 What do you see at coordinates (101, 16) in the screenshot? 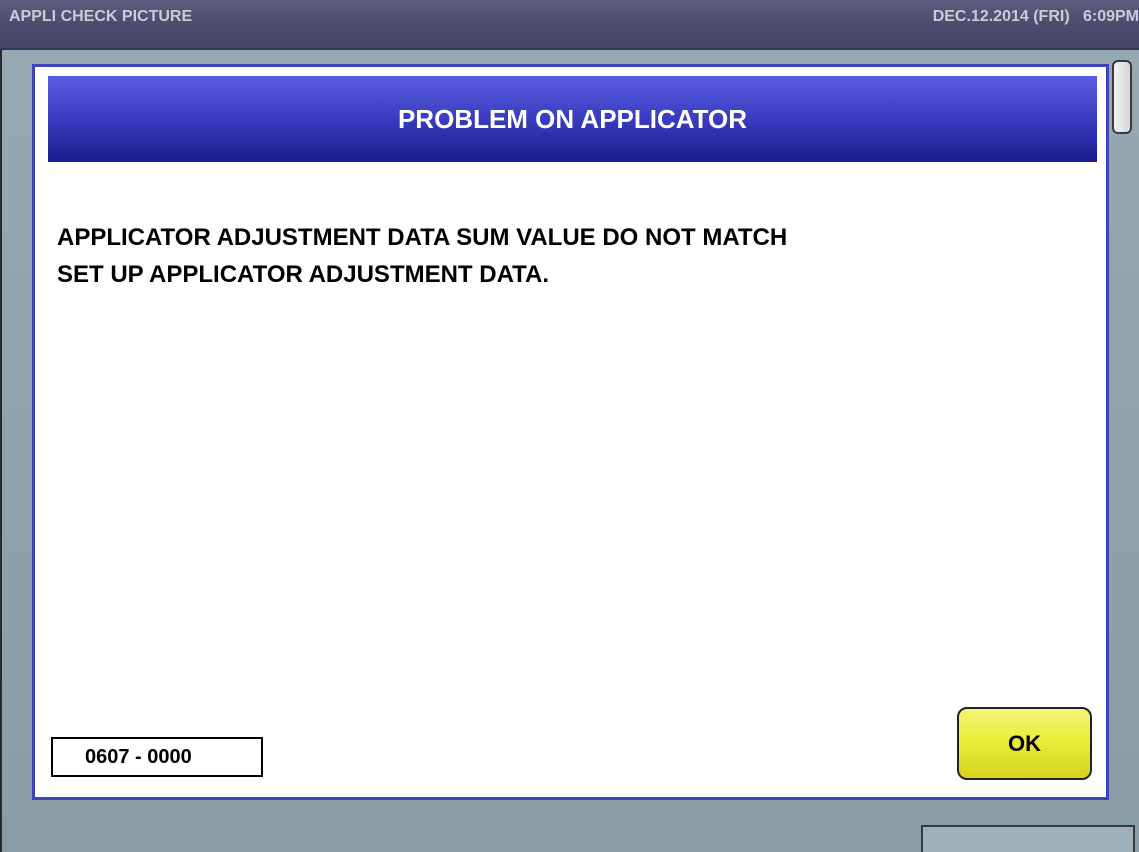
I see `app-title: APPLI CHECK PICTURE` at bounding box center [101, 16].